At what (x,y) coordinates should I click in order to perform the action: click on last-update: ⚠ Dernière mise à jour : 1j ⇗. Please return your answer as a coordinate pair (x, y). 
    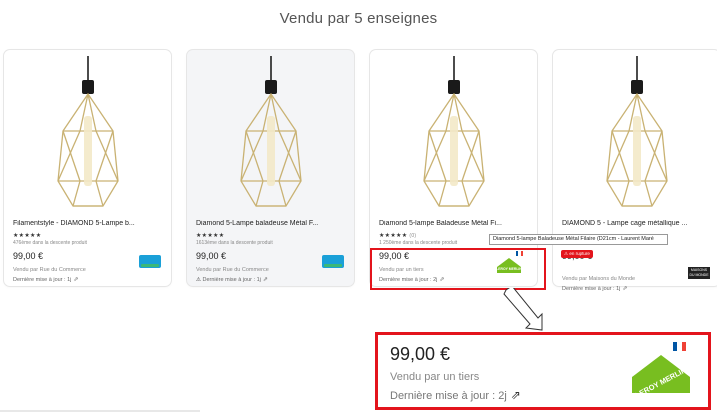
    Looking at the image, I should click on (232, 279).